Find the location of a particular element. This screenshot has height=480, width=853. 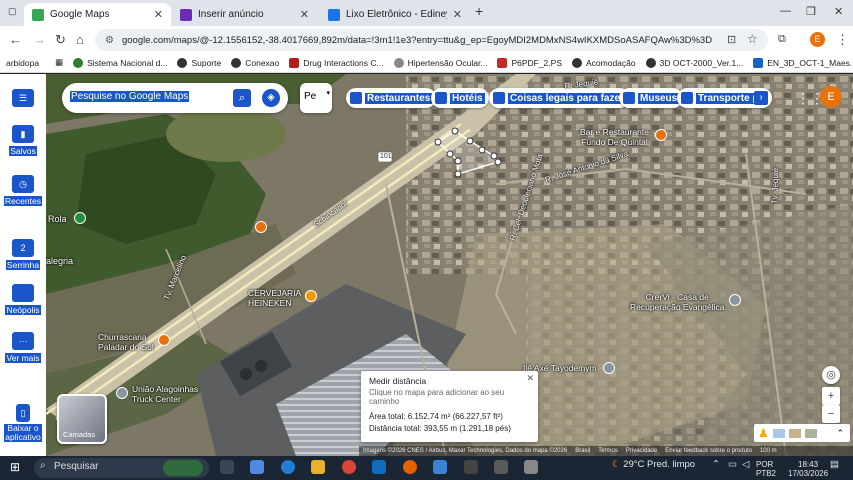

tab-search-icon: ▢ is located at coordinates (12, 11).